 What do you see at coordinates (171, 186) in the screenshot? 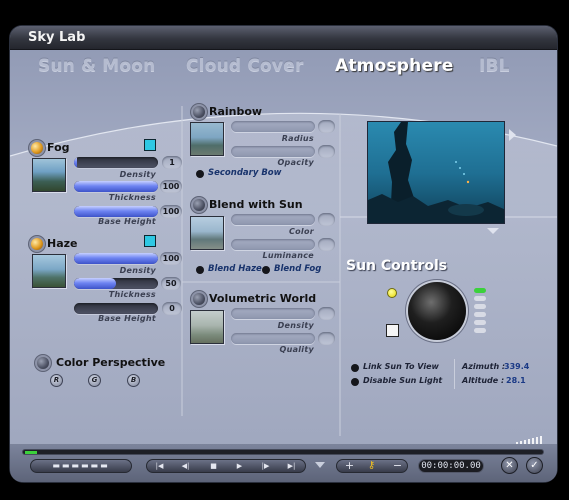
I see `fog-thickness-value: 100` at bounding box center [171, 186].